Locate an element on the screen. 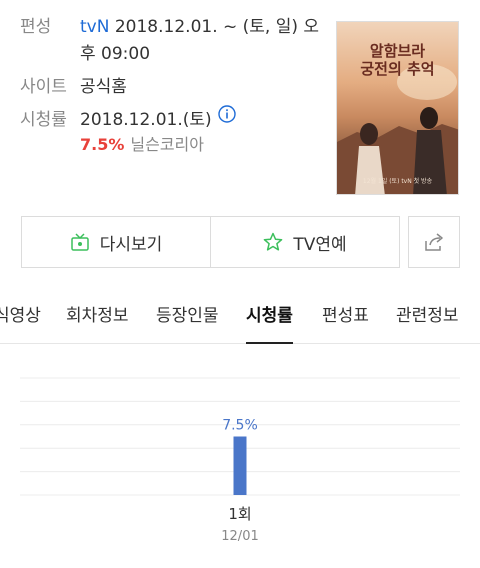 The width and height of the screenshot is (480, 568). rating-figure: 7.5% 닐슨코리아 is located at coordinates (142, 145).